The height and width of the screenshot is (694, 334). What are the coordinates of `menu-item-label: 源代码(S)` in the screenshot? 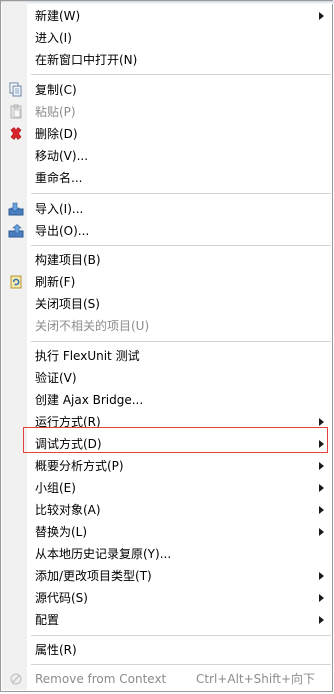 It's located at (61, 598).